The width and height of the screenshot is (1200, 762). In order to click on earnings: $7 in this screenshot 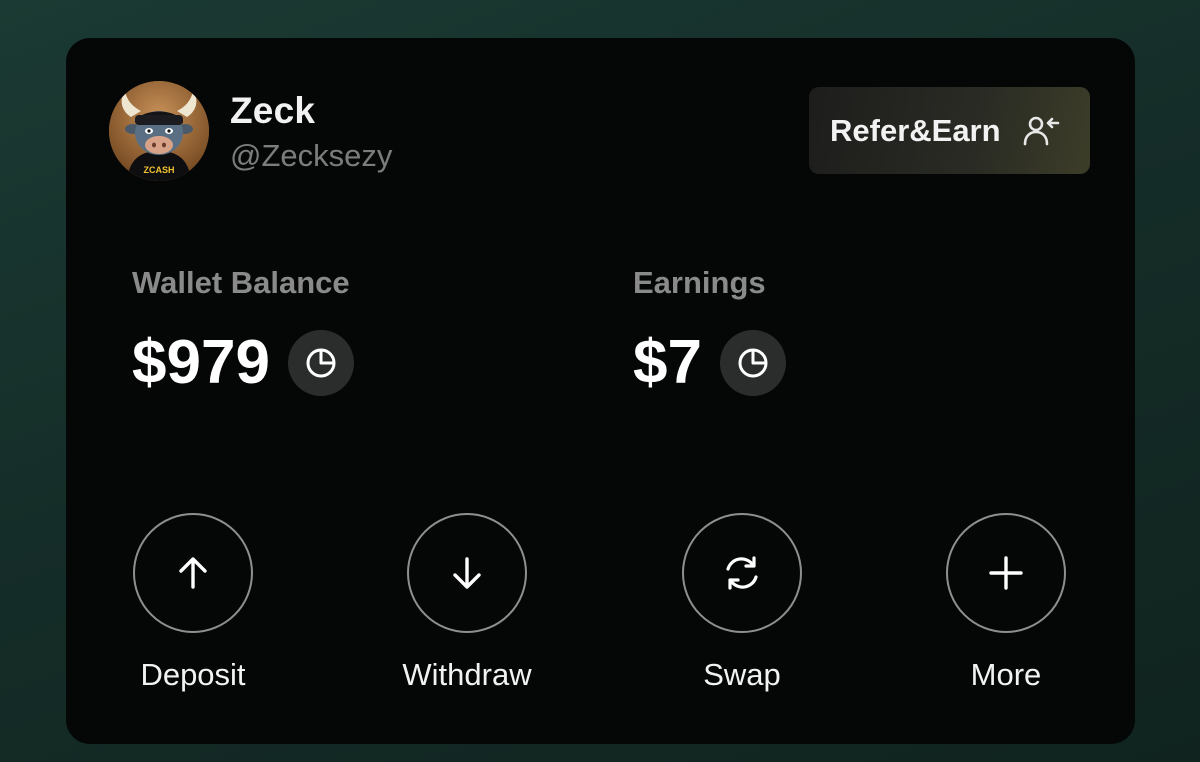, I will do `click(709, 363)`.